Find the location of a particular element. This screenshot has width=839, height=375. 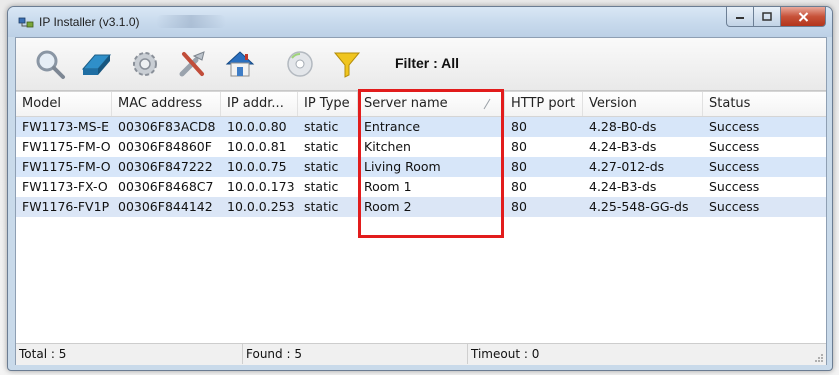

maximize-icon is located at coordinates (767, 16).